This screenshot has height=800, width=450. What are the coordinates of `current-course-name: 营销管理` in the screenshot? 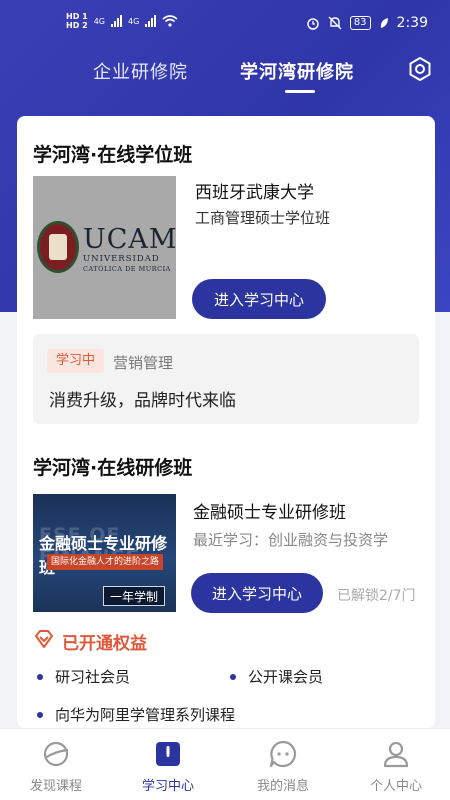 It's located at (143, 363).